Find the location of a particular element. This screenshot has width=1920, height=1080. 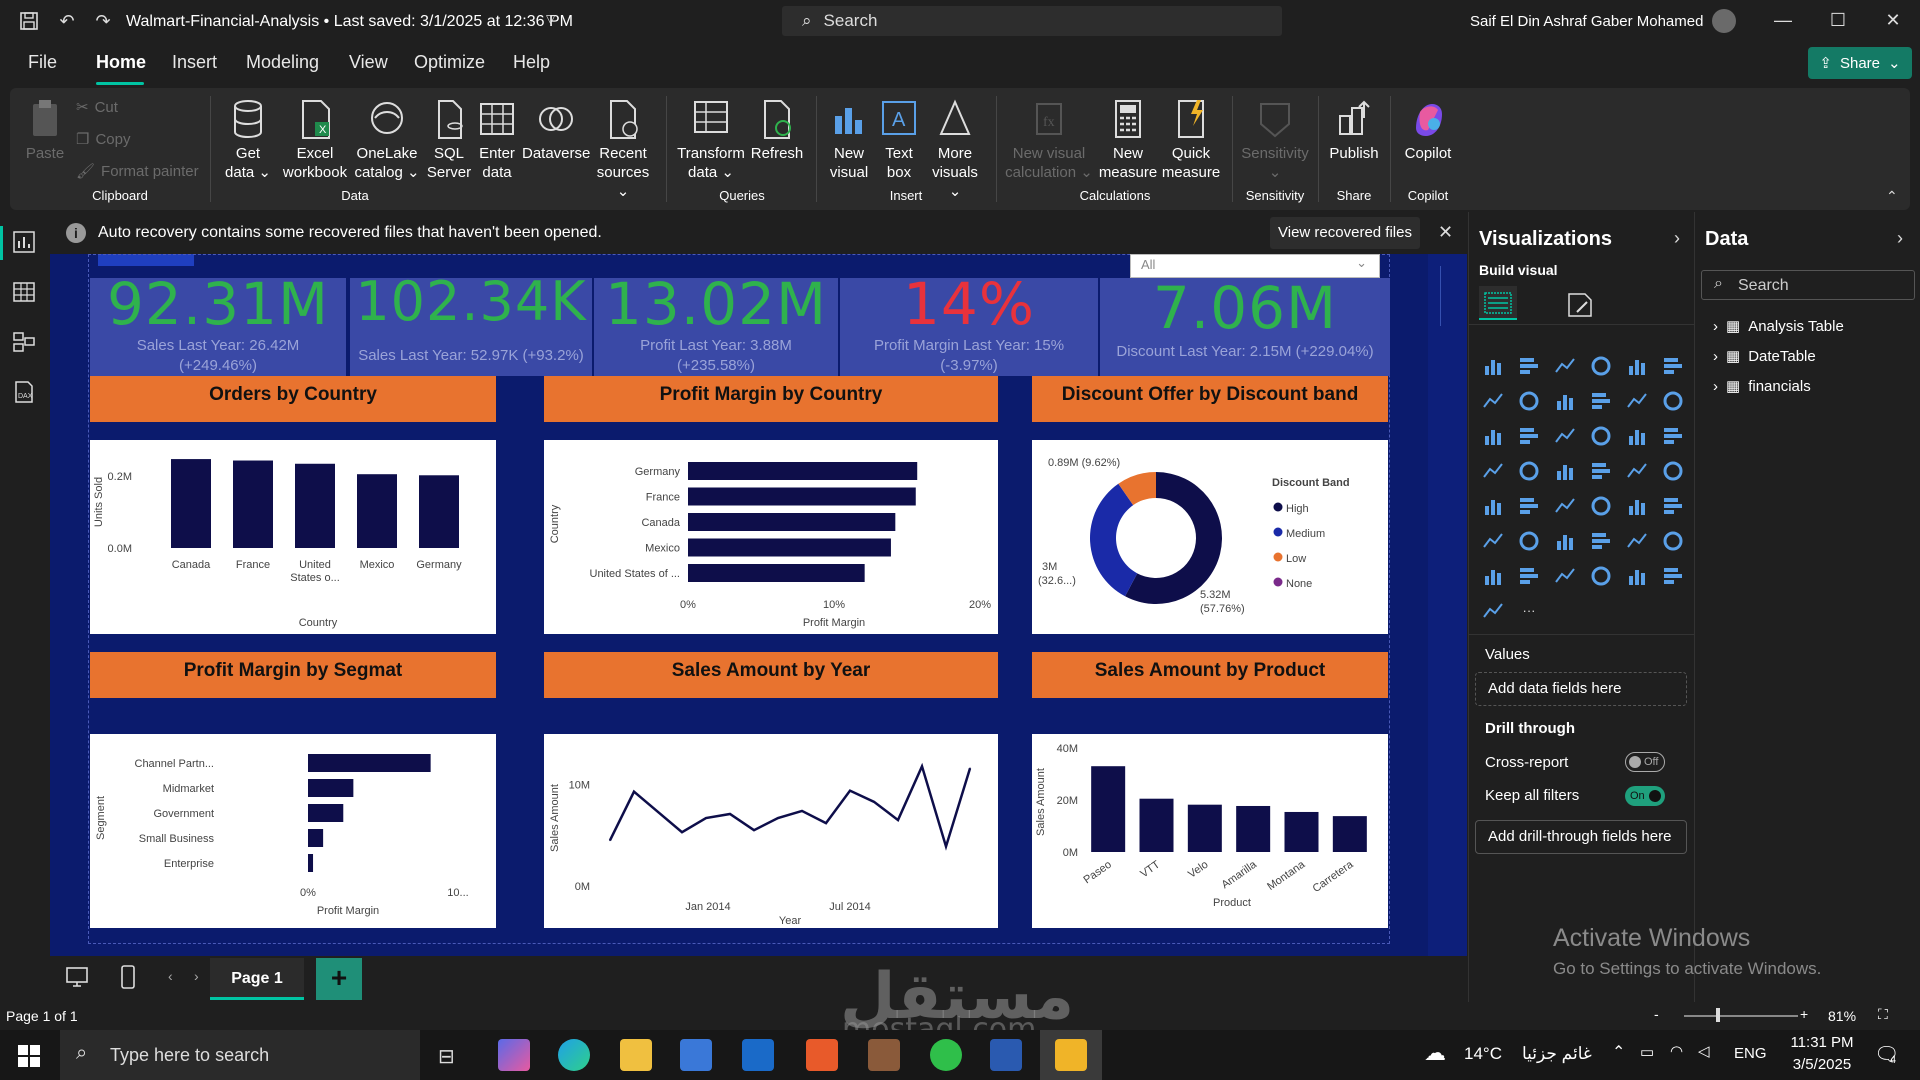

kpi-card-sales: 92.31M Sales Last Year: 26.42M (+249.46%) is located at coordinates (218, 327).